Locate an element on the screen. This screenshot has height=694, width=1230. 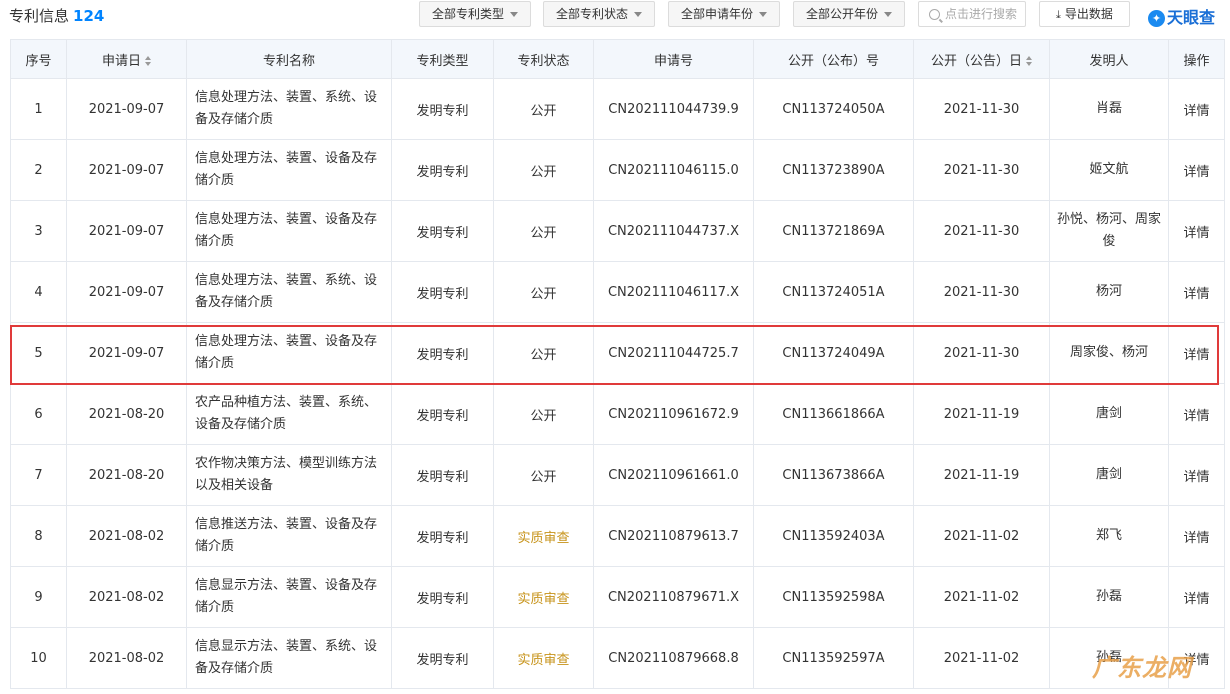
logo-icon: ✦ is located at coordinates (1156, 18).